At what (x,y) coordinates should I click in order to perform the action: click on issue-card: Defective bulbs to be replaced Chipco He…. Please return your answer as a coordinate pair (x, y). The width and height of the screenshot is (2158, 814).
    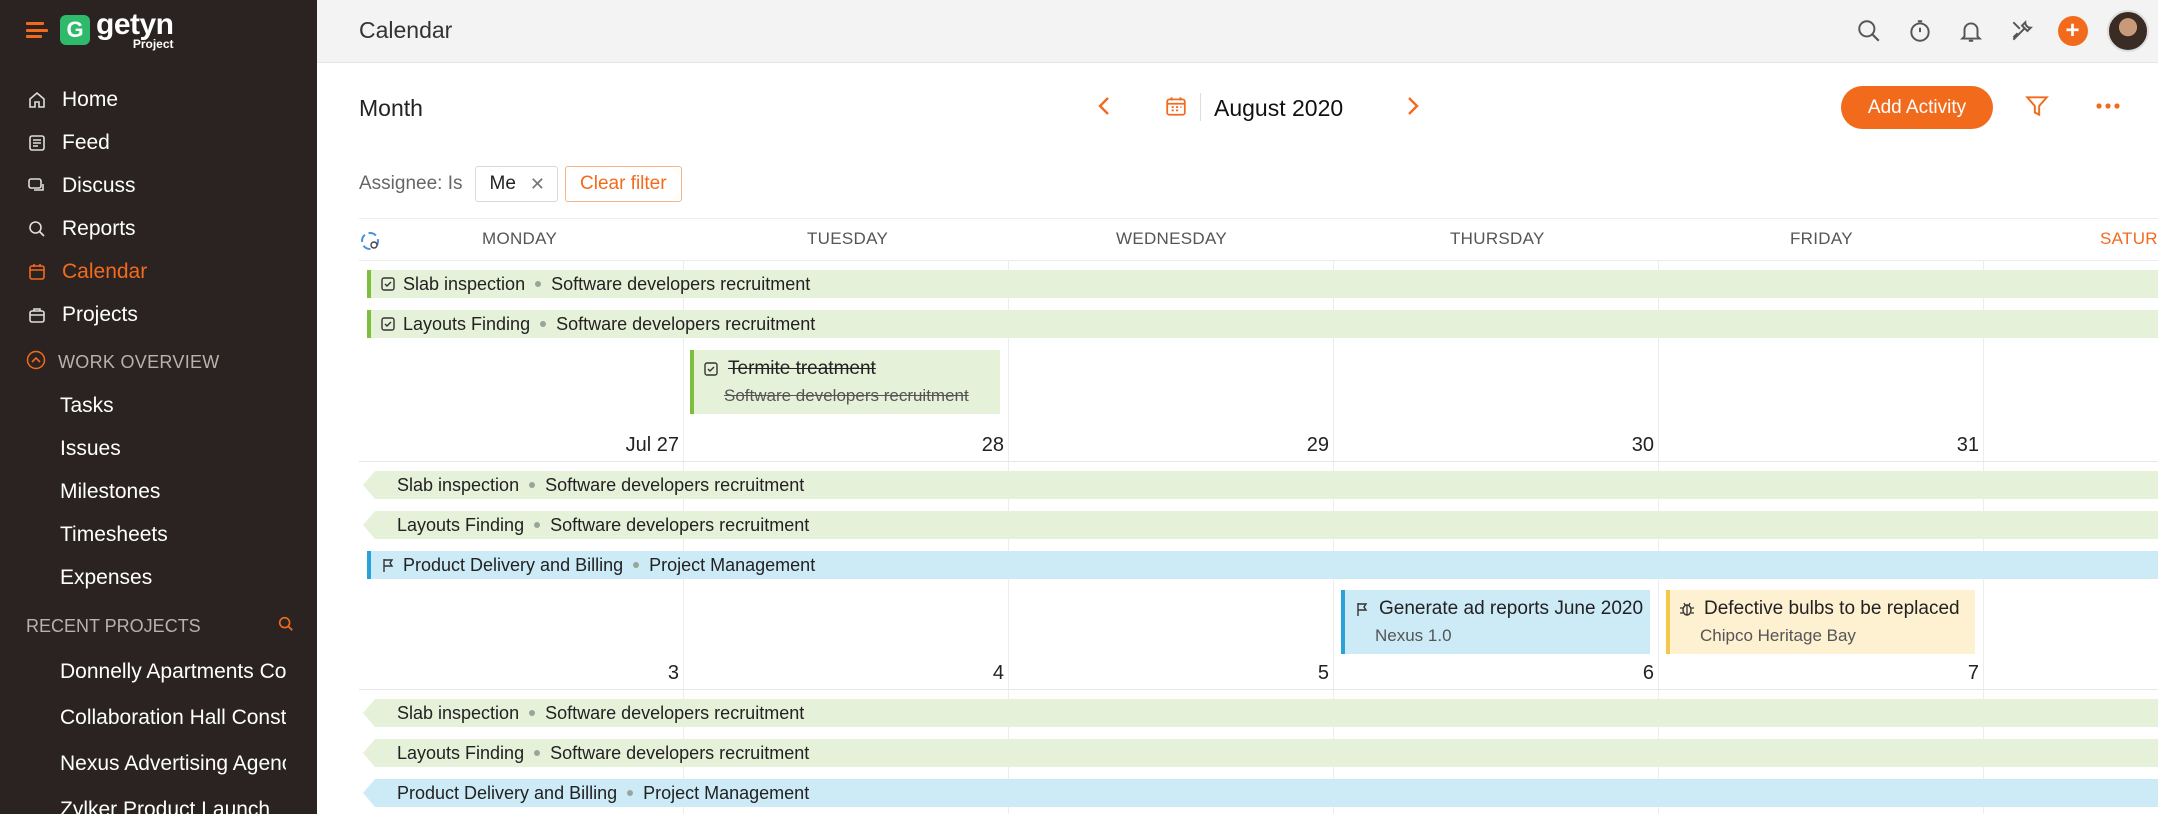
    Looking at the image, I should click on (1820, 622).